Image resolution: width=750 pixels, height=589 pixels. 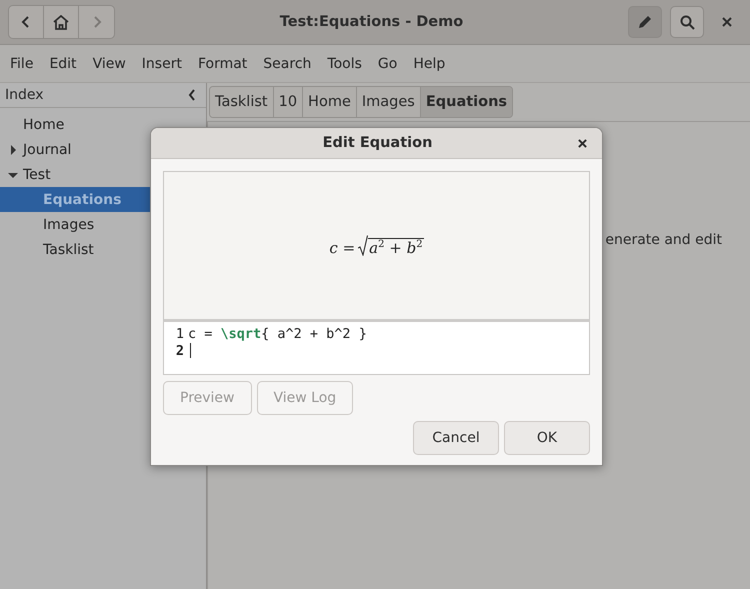 I want to click on code-text: { a^2 + b^2 }, so click(x=314, y=334).